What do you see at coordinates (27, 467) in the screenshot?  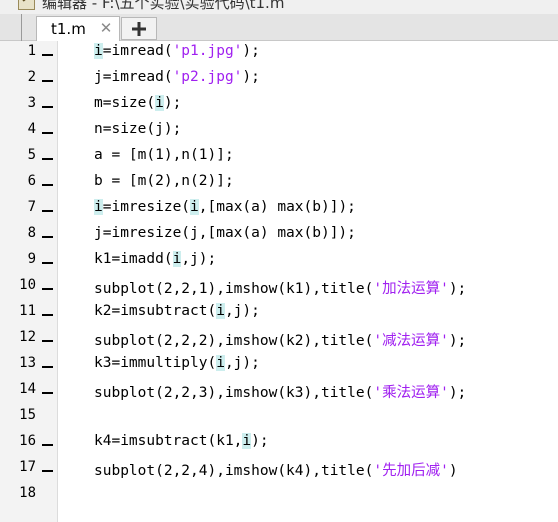 I see `line-number: 17` at bounding box center [27, 467].